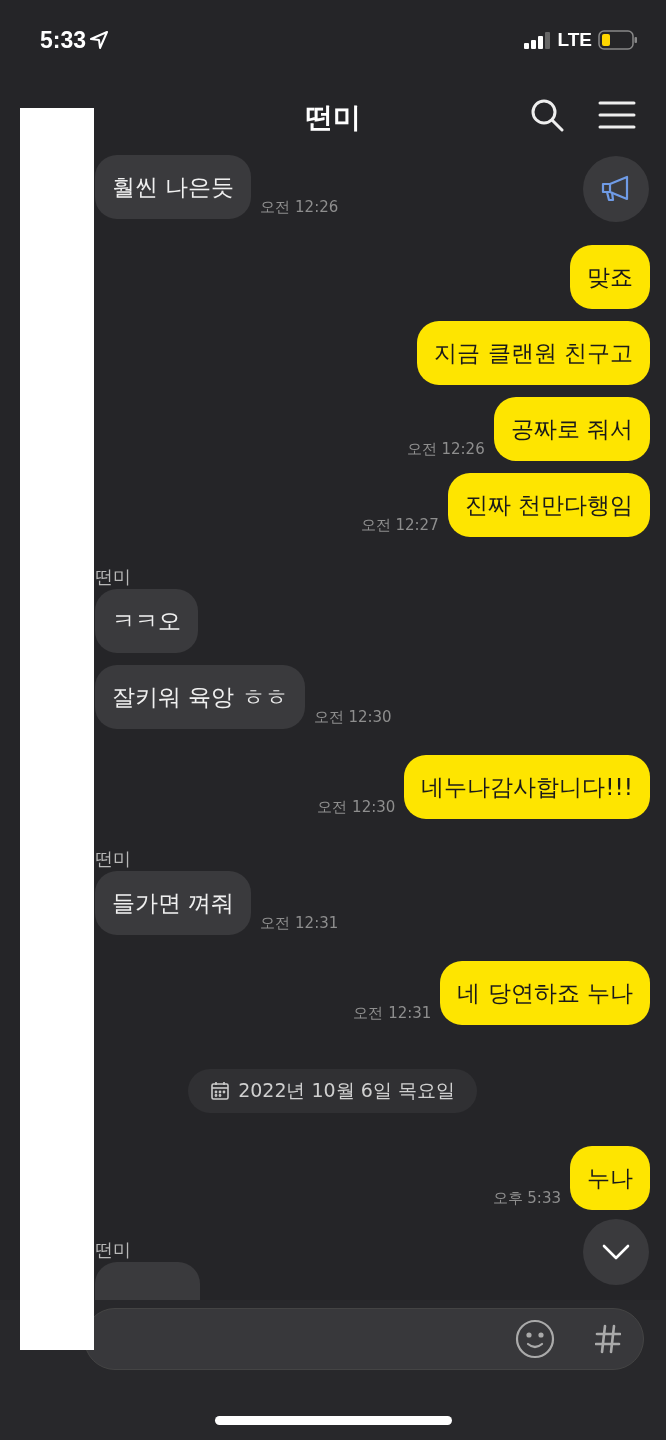  What do you see at coordinates (610, 277) in the screenshot?
I see `message-bubble: 맞죠` at bounding box center [610, 277].